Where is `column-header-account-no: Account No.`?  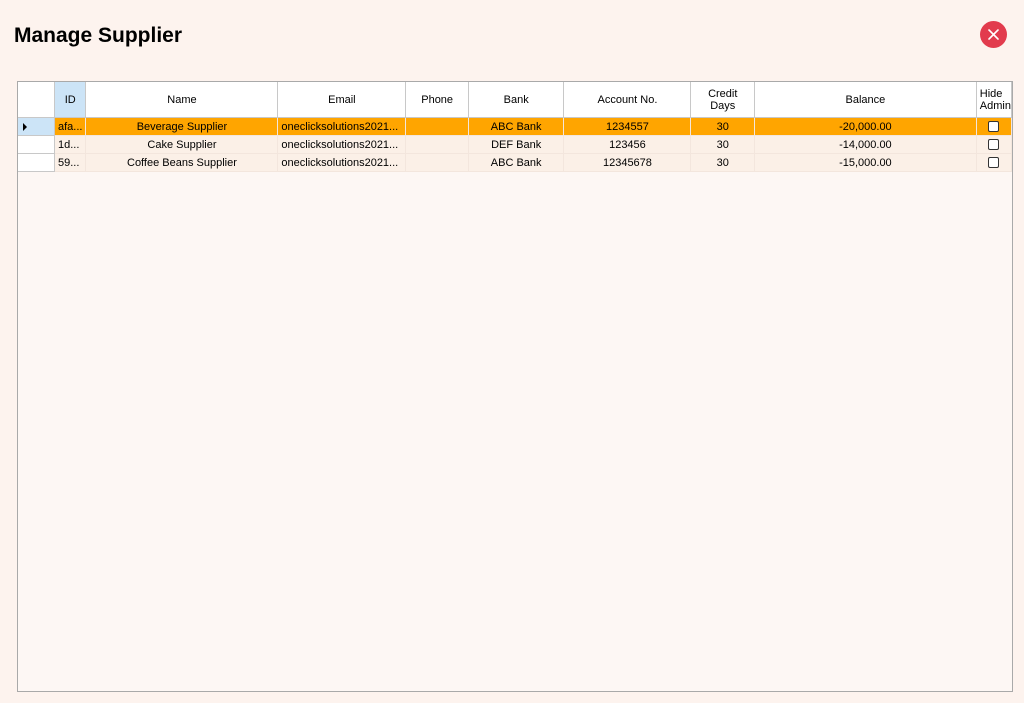
column-header-account-no: Account No. is located at coordinates (627, 100).